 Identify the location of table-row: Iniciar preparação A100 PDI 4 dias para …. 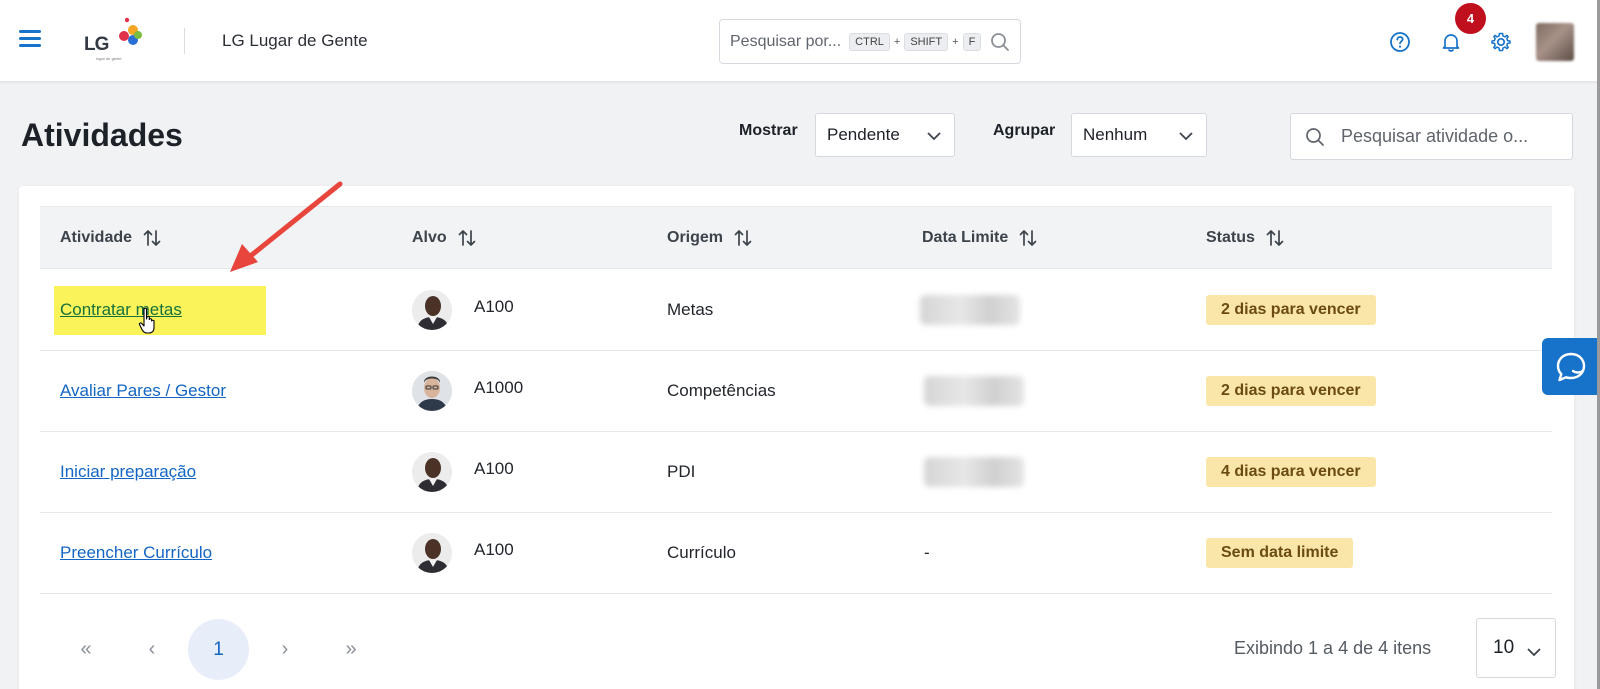
(796, 472).